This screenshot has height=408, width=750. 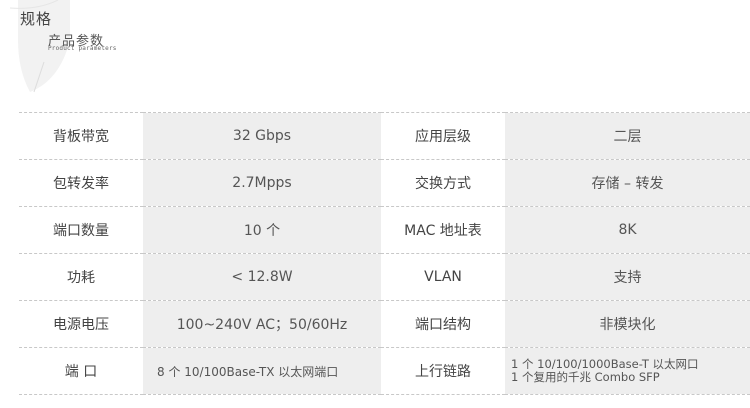 What do you see at coordinates (443, 136) in the screenshot?
I see `spec-label: 应用层级` at bounding box center [443, 136].